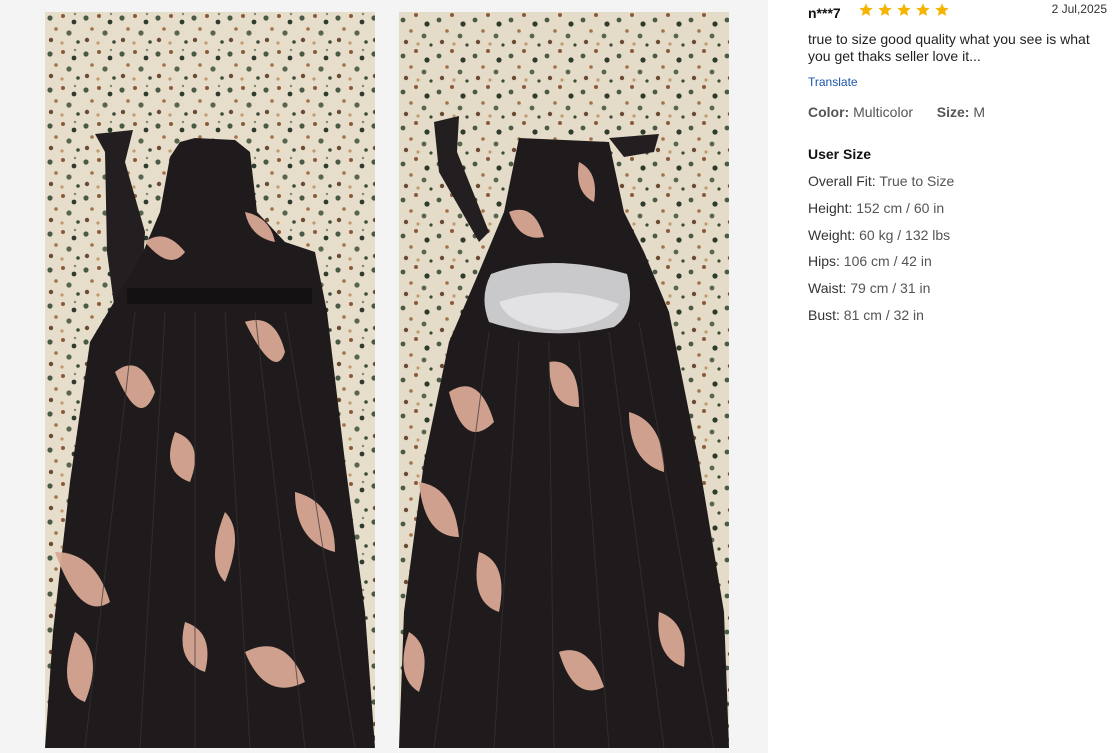 The width and height of the screenshot is (1117, 753). What do you see at coordinates (840, 154) in the screenshot?
I see `user-size-title: User Size` at bounding box center [840, 154].